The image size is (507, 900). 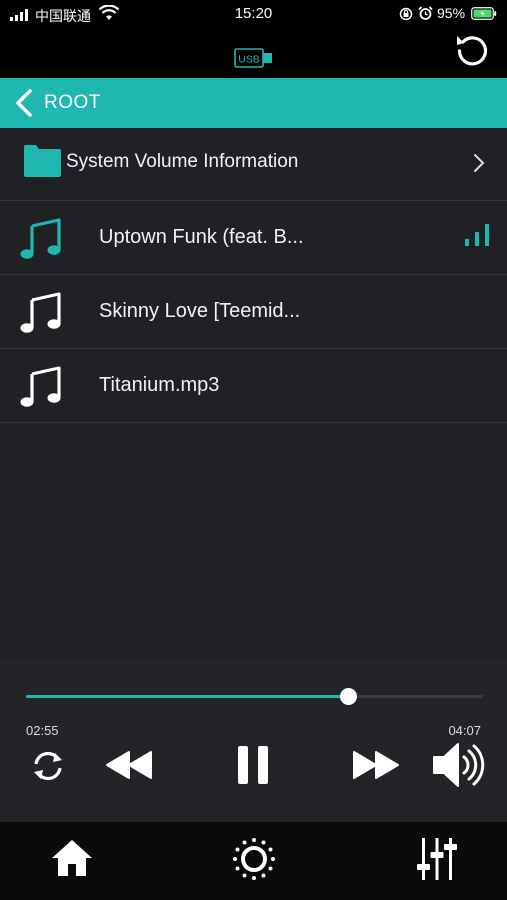 I want to click on breadcrumb: ROOT, so click(x=253, y=103).